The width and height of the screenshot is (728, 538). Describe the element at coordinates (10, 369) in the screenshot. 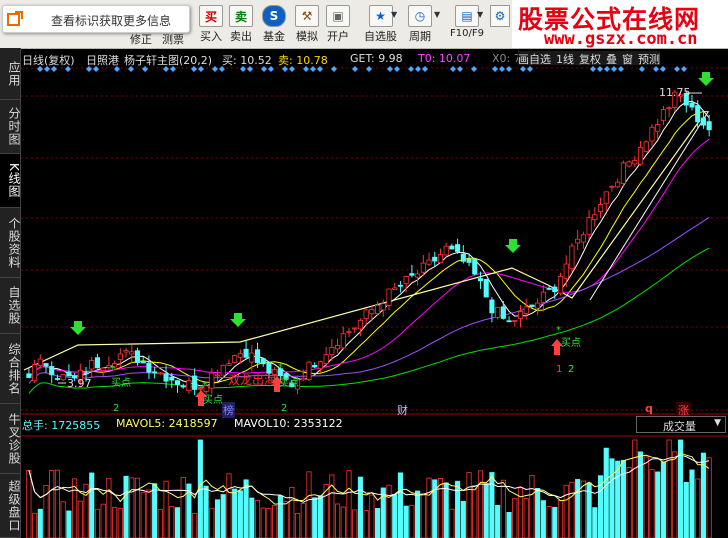

I see `sidebar-item-ranking: 综合排名` at that location.